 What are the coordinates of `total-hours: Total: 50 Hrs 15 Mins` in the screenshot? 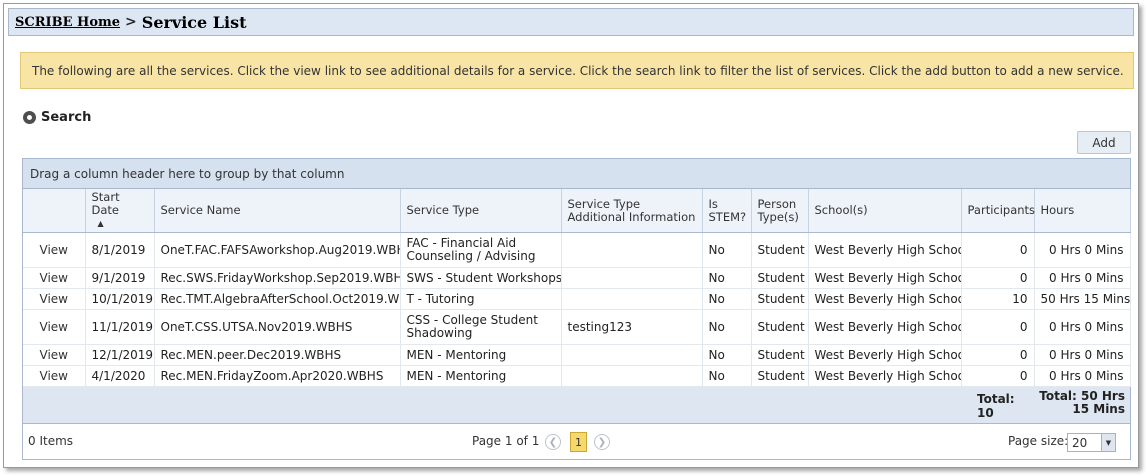 It's located at (1080, 403).